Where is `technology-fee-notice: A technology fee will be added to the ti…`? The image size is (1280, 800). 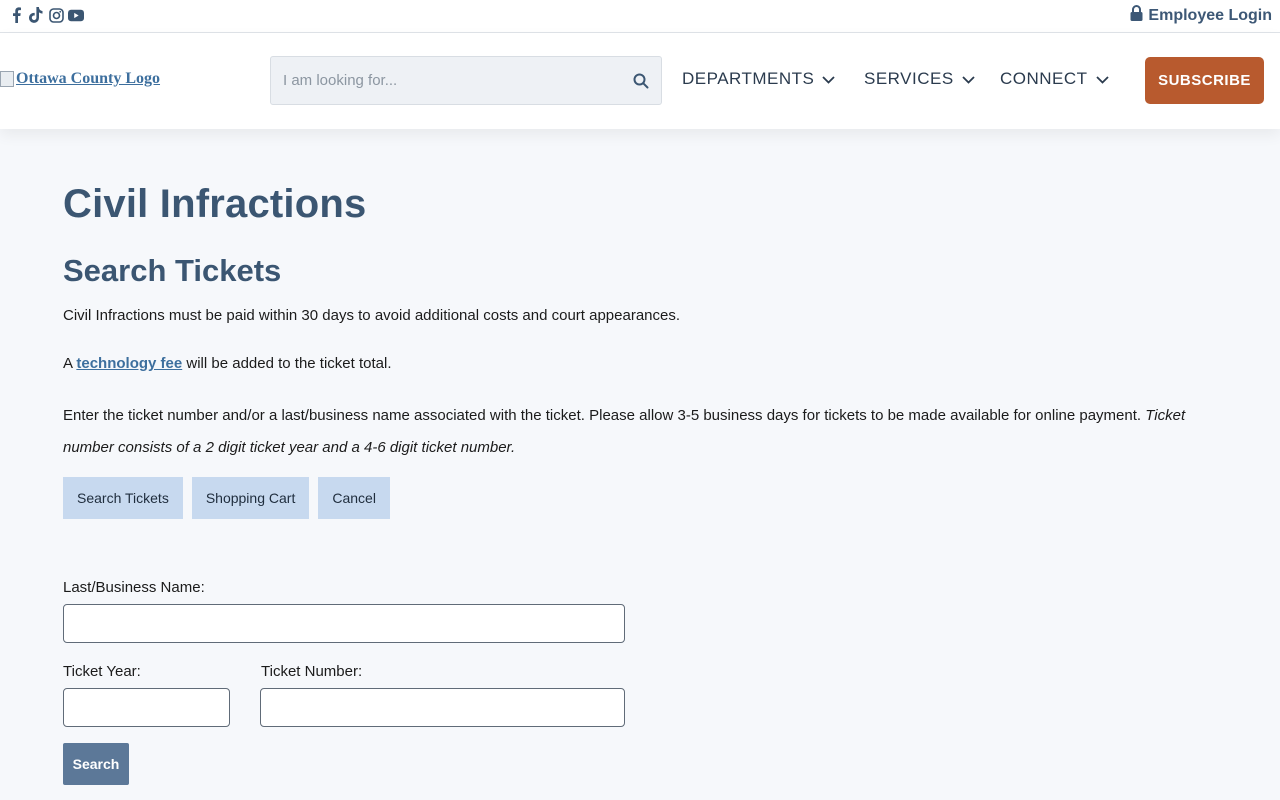
technology-fee-notice: A technology fee will be added to the ti… is located at coordinates (227, 363).